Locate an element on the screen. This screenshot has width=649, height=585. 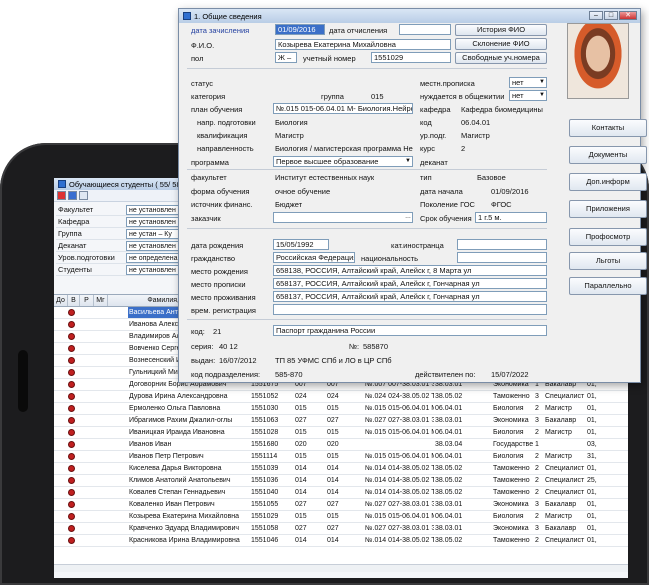
cell-level: Специалист is located at coordinates (565, 480).